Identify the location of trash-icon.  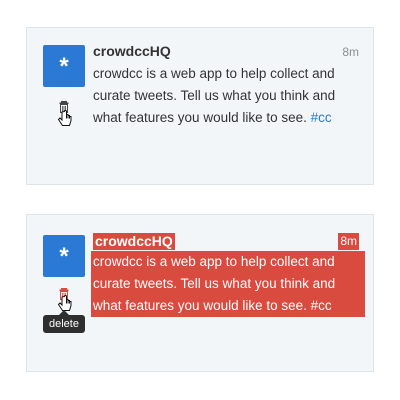
(65, 116).